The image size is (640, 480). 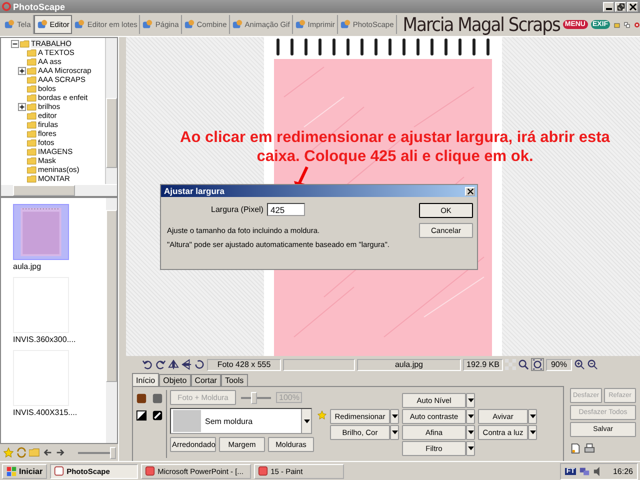 I want to click on field-label: Largura (Pixel), so click(x=237, y=209).